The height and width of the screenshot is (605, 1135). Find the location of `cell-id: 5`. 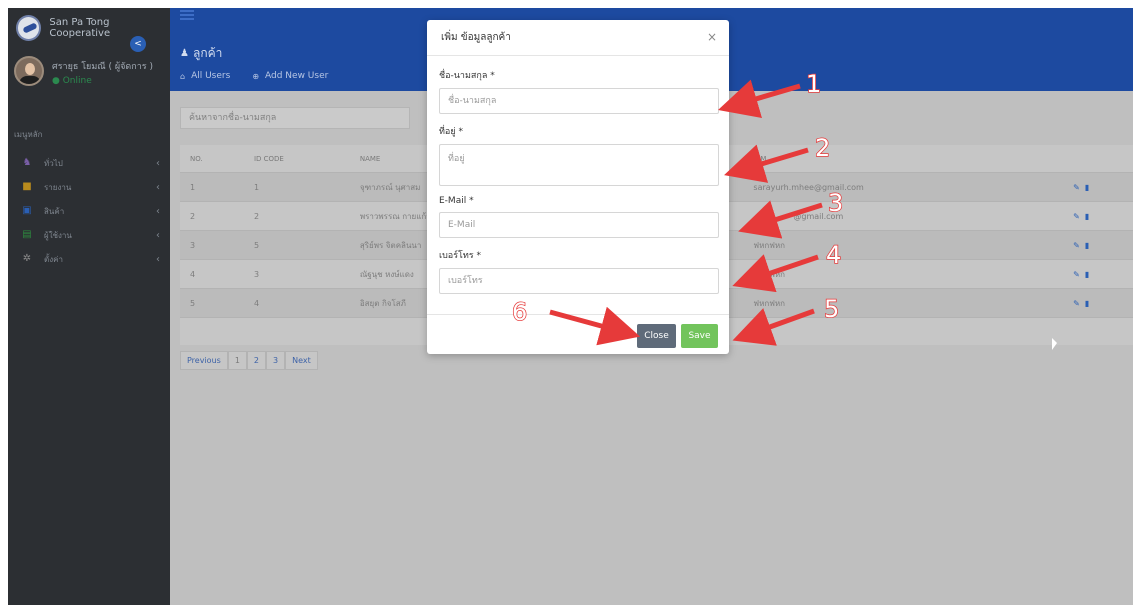

cell-id: 5 is located at coordinates (256, 245).